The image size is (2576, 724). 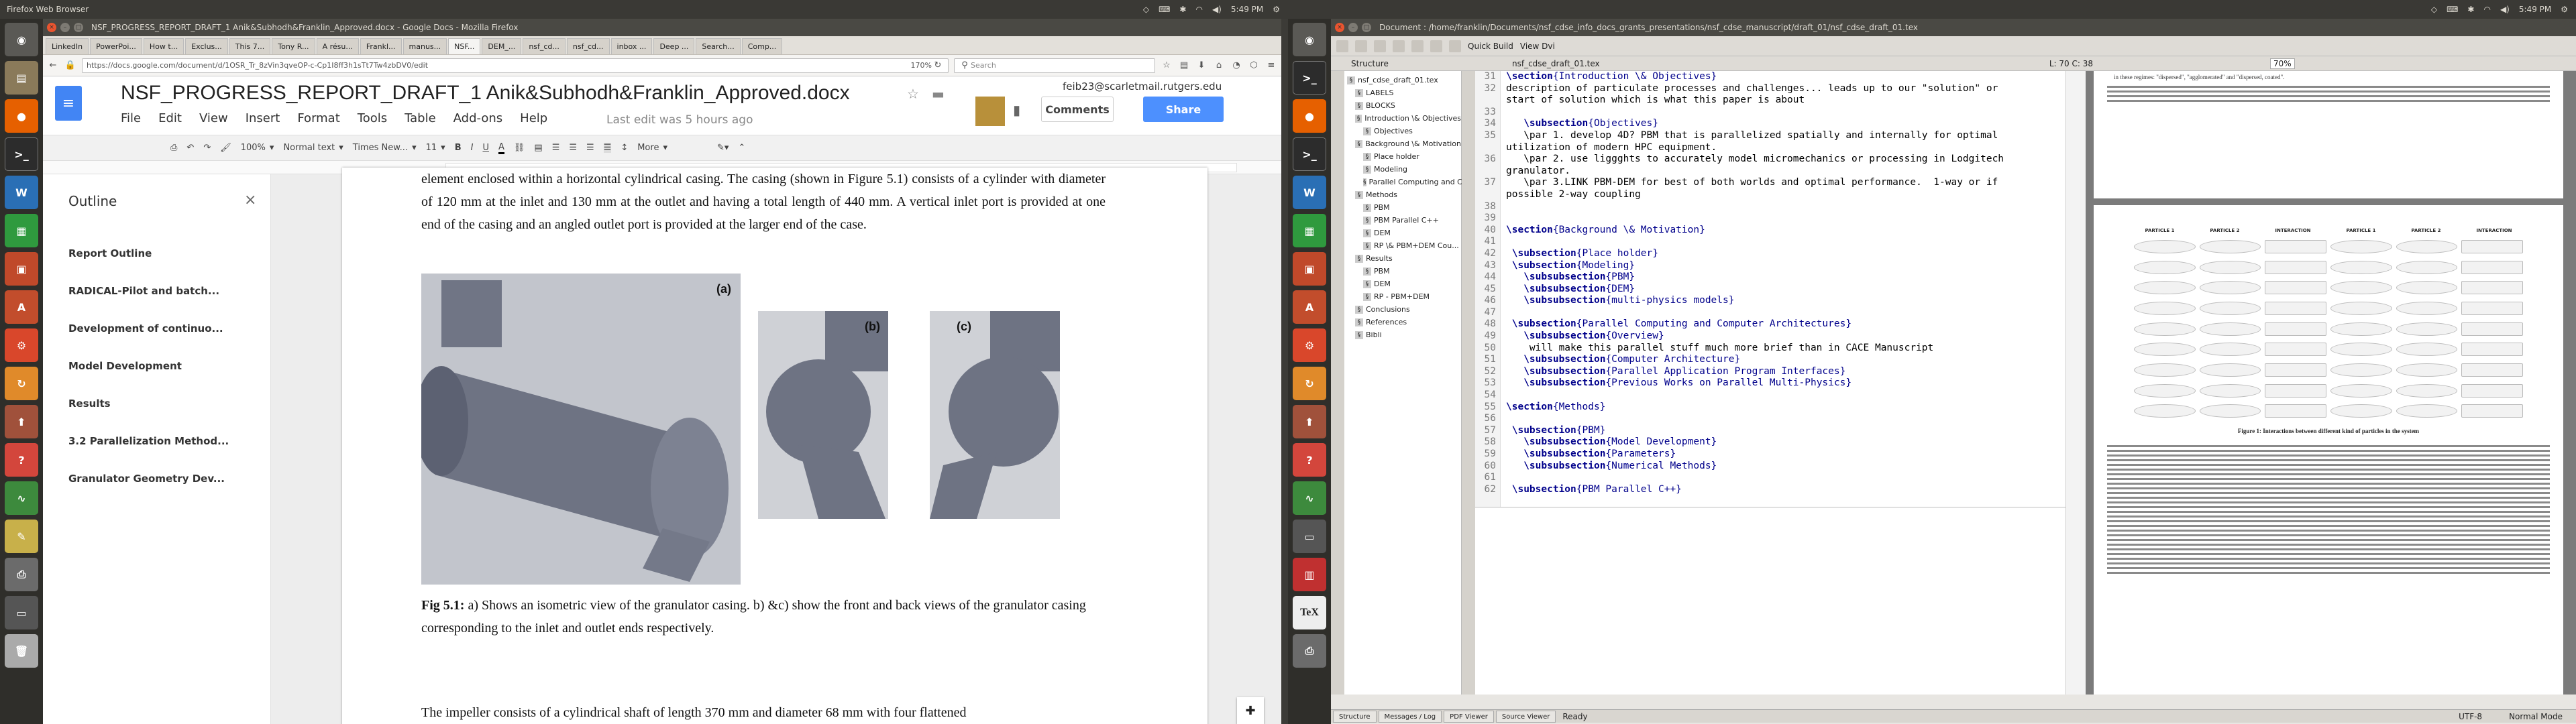 What do you see at coordinates (1380, 46) in the screenshot?
I see `save-file-icon` at bounding box center [1380, 46].